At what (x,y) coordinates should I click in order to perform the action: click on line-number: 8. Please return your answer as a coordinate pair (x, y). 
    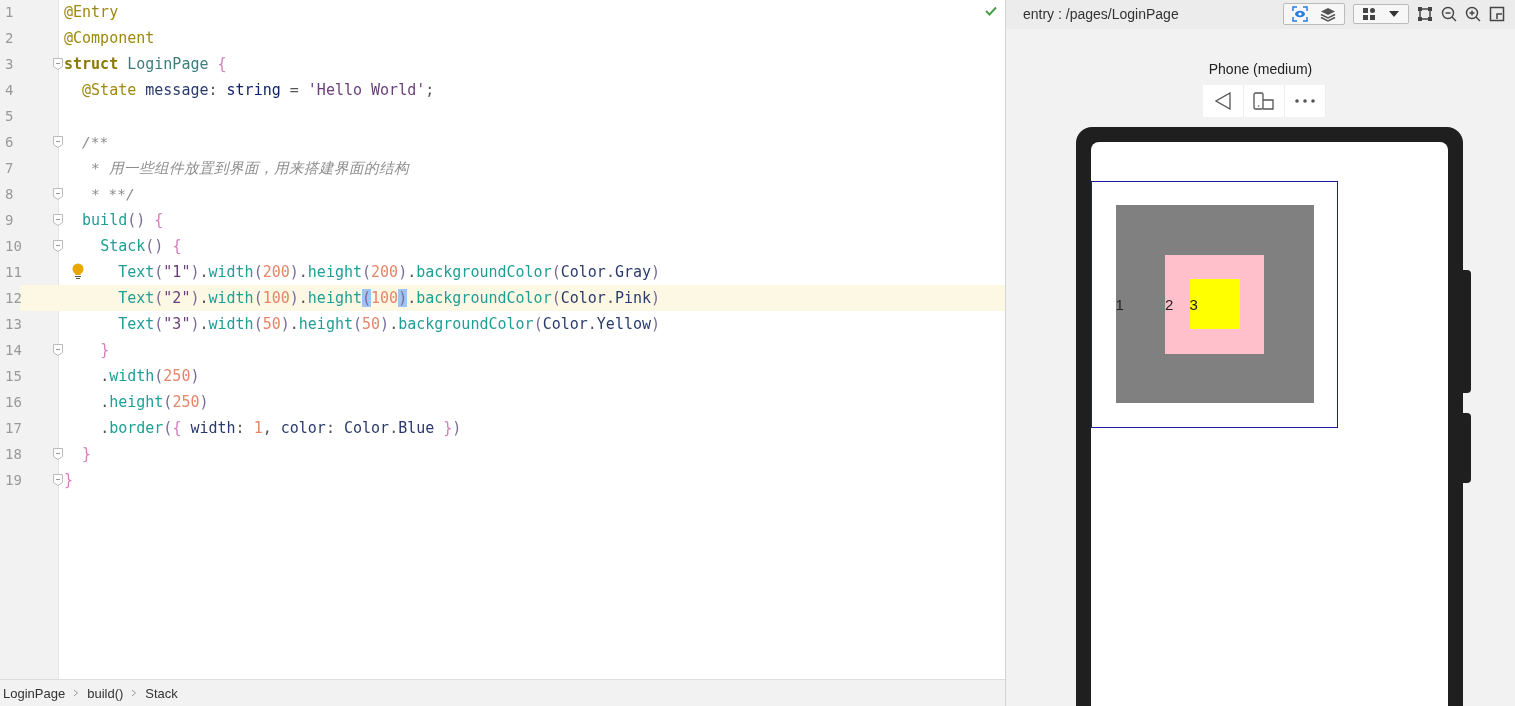
    Looking at the image, I should click on (9, 194).